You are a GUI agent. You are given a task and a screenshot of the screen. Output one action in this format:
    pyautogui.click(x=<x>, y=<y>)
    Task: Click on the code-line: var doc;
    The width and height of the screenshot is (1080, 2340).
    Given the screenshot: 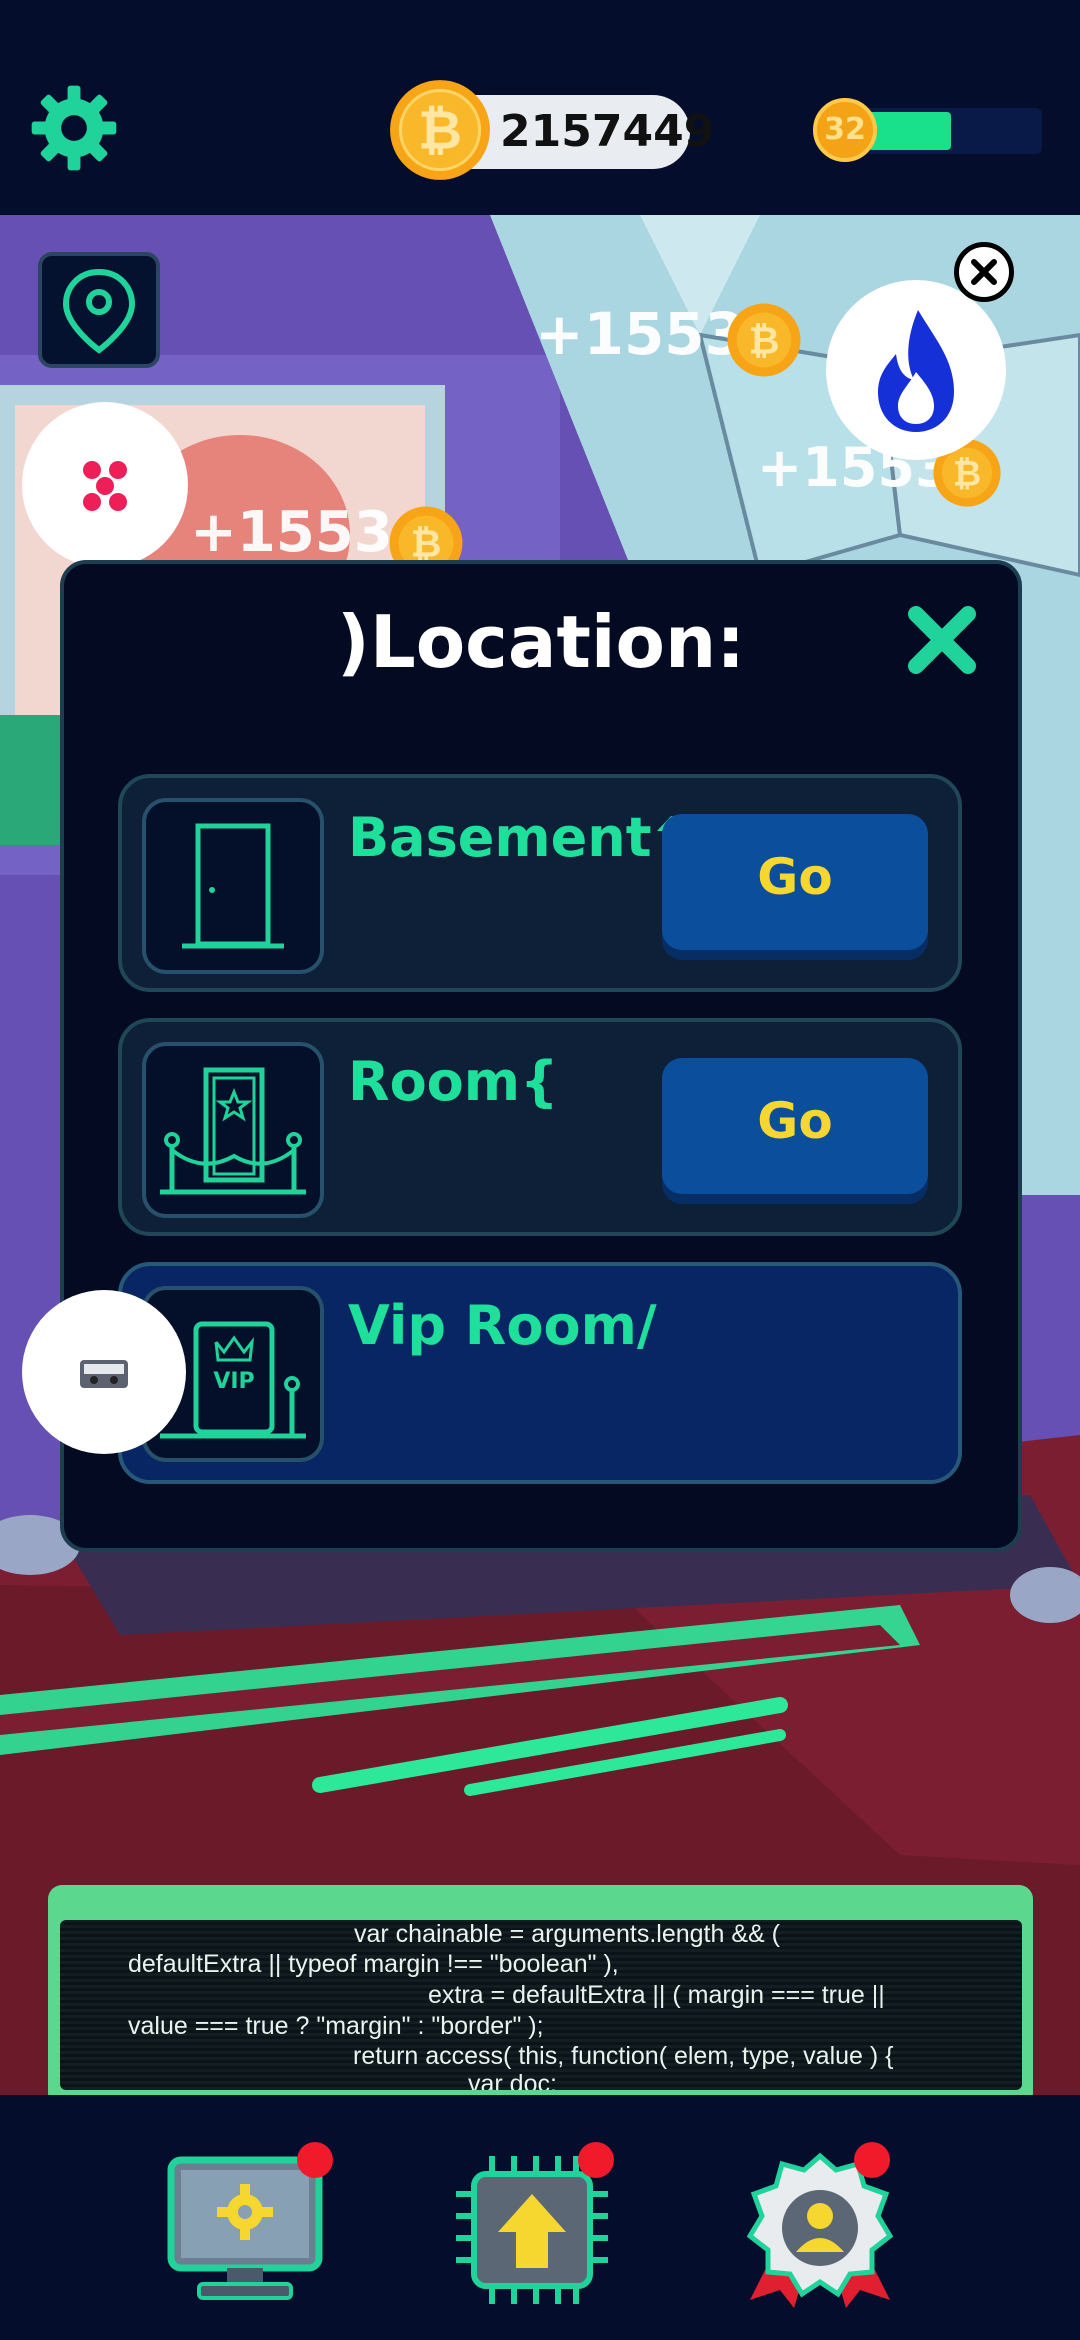 What is the action you would take?
    pyautogui.click(x=512, y=2080)
    